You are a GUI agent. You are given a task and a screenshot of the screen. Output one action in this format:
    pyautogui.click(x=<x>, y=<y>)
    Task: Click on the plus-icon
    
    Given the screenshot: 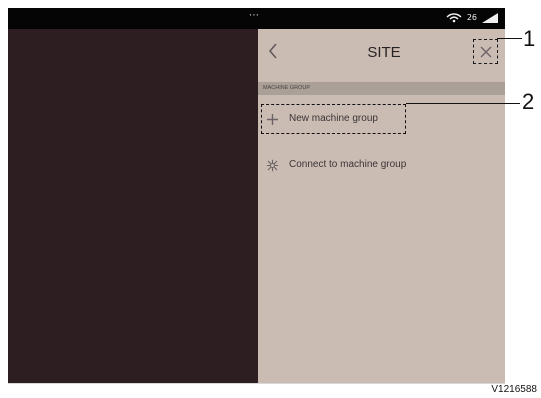 What is the action you would take?
    pyautogui.click(x=272, y=119)
    